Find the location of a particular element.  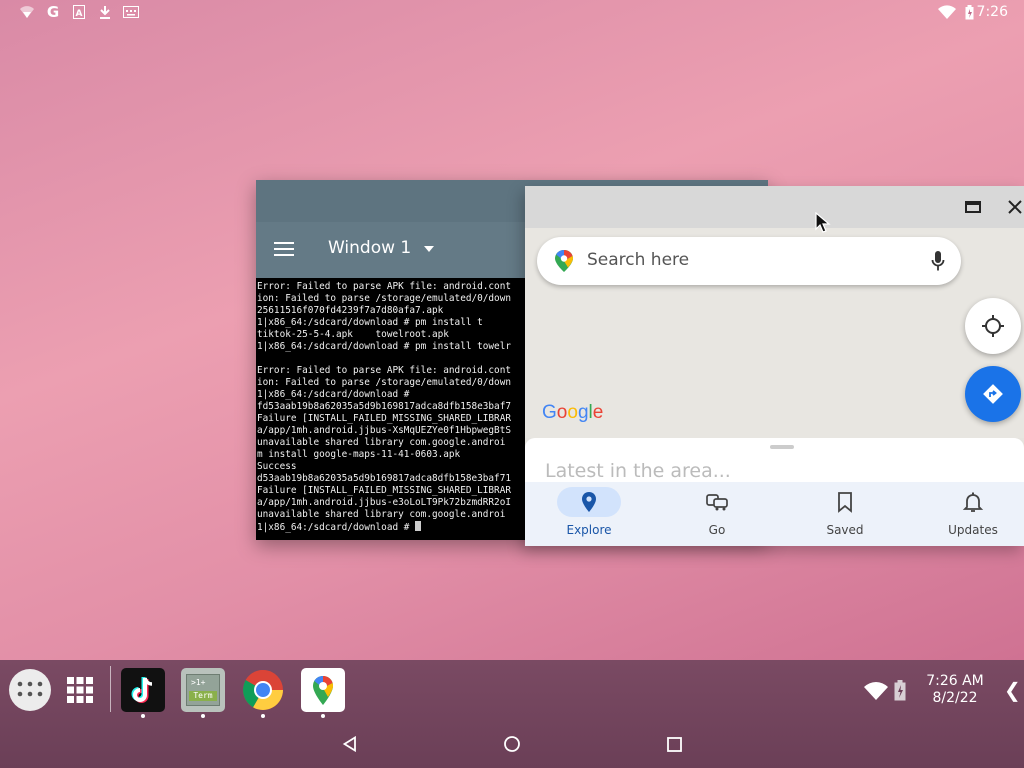

search-input: Search here is located at coordinates (749, 261).